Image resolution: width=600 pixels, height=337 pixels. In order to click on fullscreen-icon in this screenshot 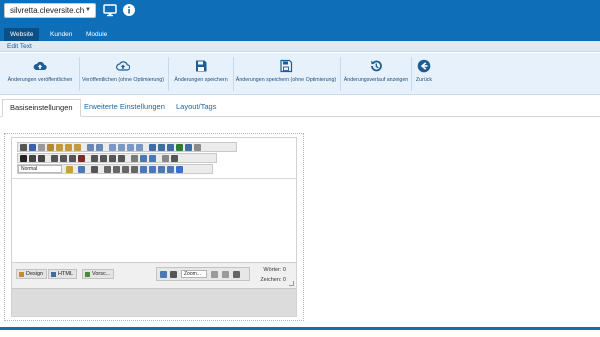, I will do `click(173, 274)`.